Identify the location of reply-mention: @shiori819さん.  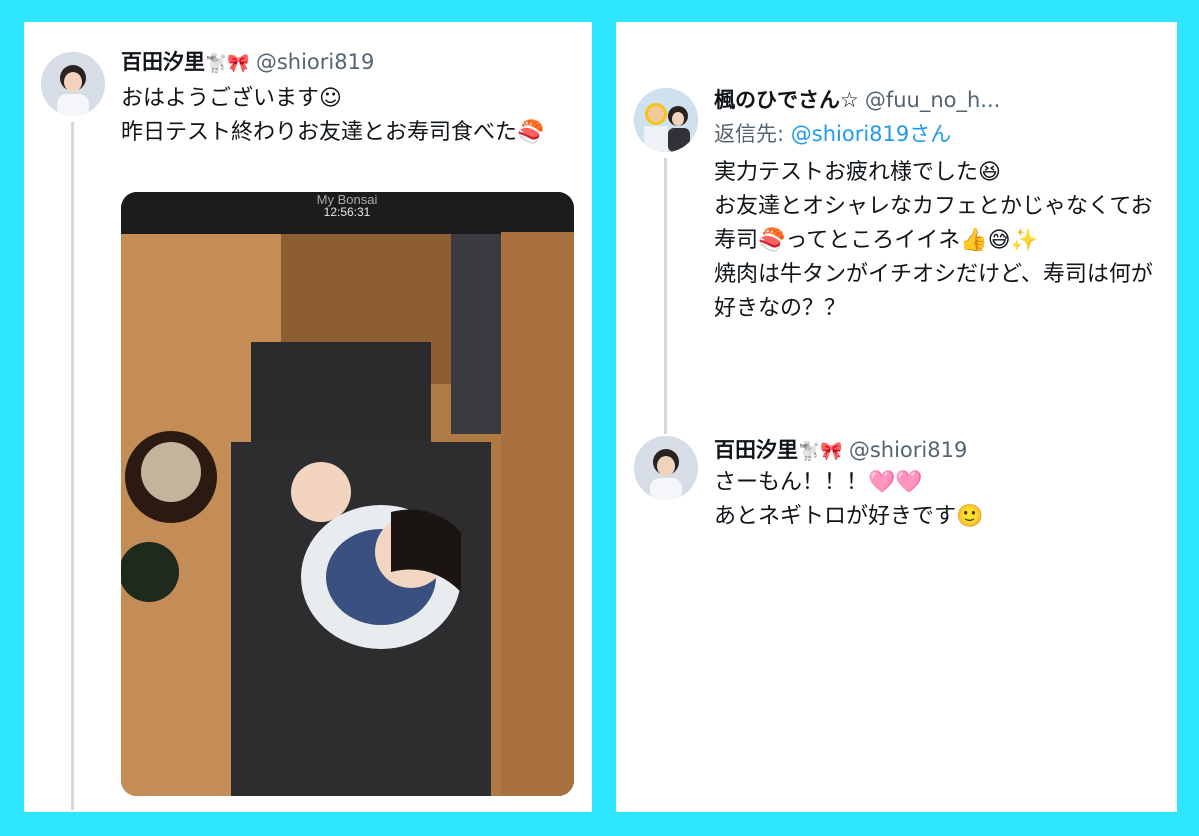
(871, 134).